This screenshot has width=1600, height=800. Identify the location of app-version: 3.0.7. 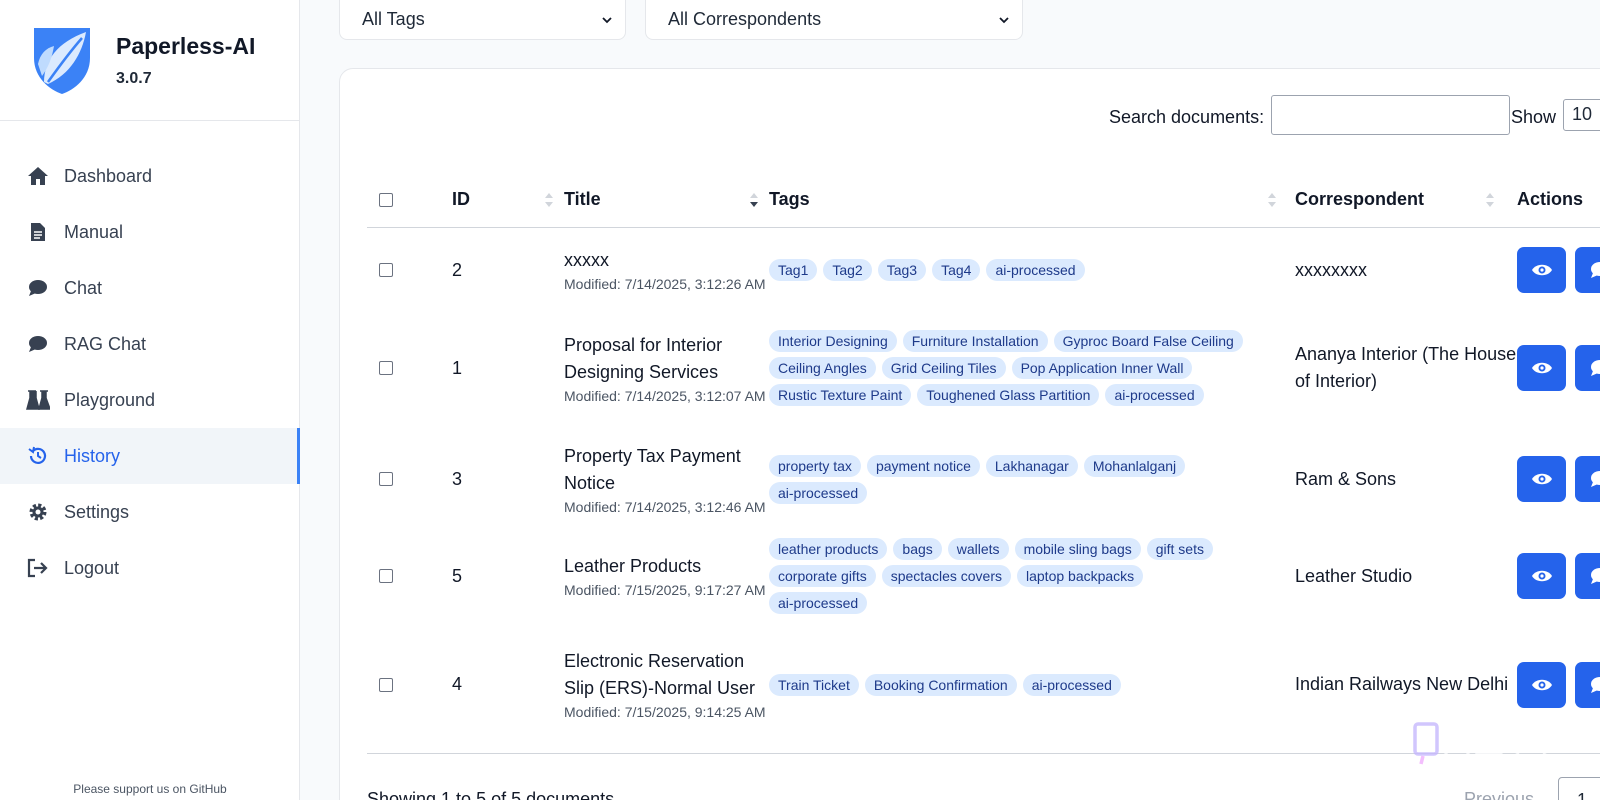
(134, 78).